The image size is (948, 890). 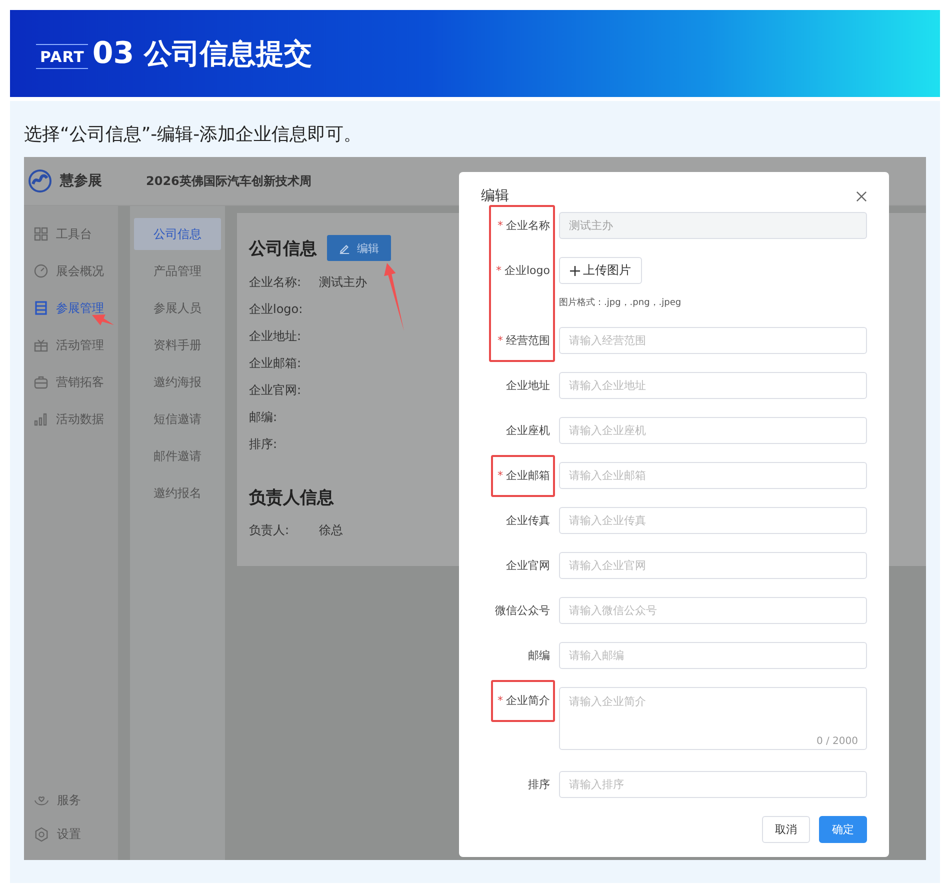 I want to click on submenu-item: 邀约报名, so click(x=177, y=493).